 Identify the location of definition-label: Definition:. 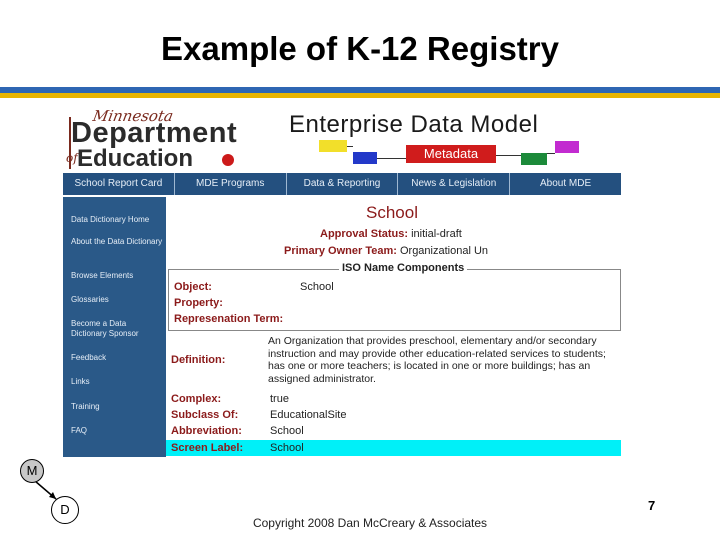
(198, 360).